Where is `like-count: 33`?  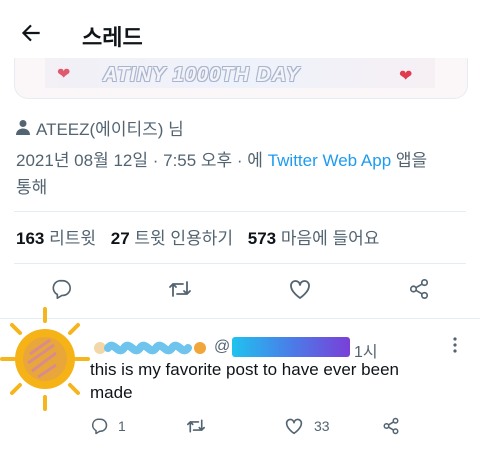 like-count: 33 is located at coordinates (322, 426).